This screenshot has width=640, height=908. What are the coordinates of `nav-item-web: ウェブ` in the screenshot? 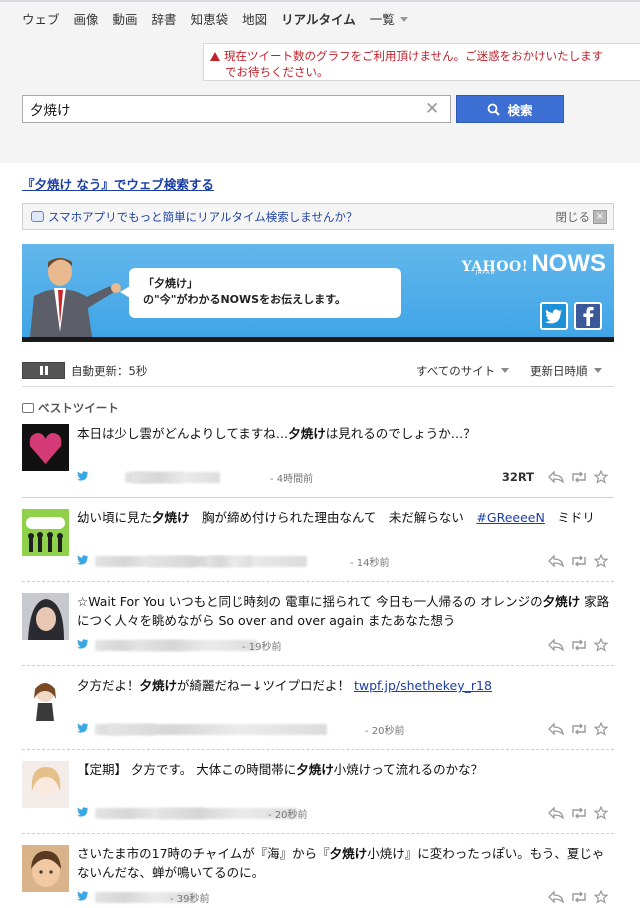 It's located at (41, 18).